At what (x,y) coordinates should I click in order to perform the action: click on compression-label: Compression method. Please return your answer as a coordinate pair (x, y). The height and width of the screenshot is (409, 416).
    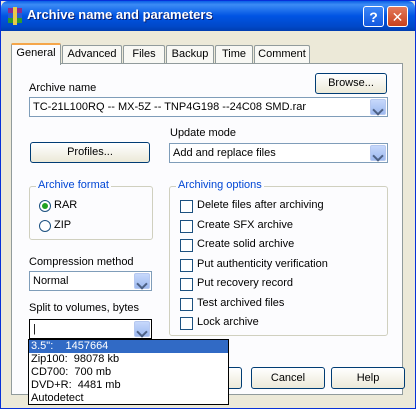
    Looking at the image, I should click on (81, 262).